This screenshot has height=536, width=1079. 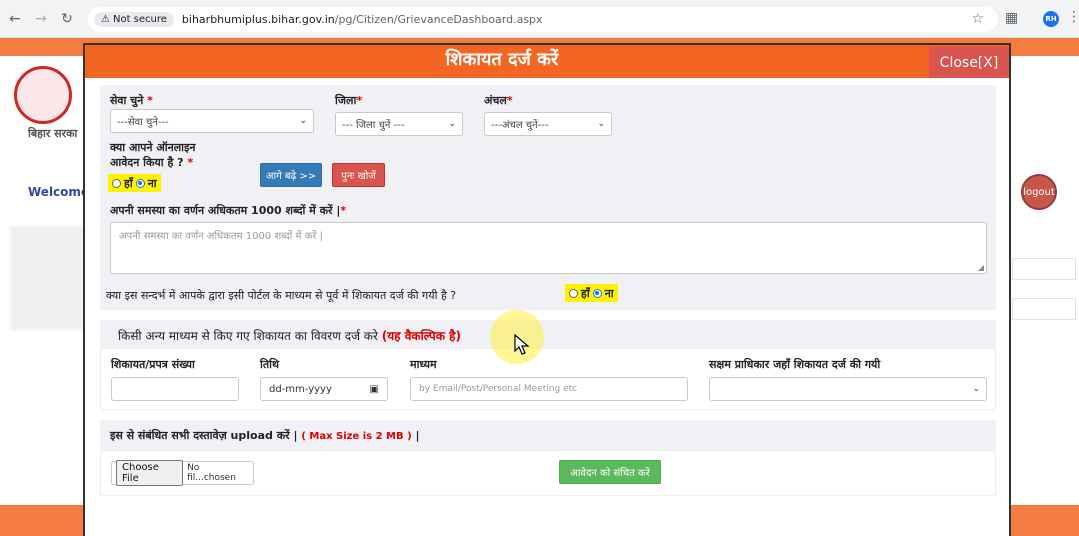 What do you see at coordinates (269, 364) in the screenshot?
I see `date-label: तिथि` at bounding box center [269, 364].